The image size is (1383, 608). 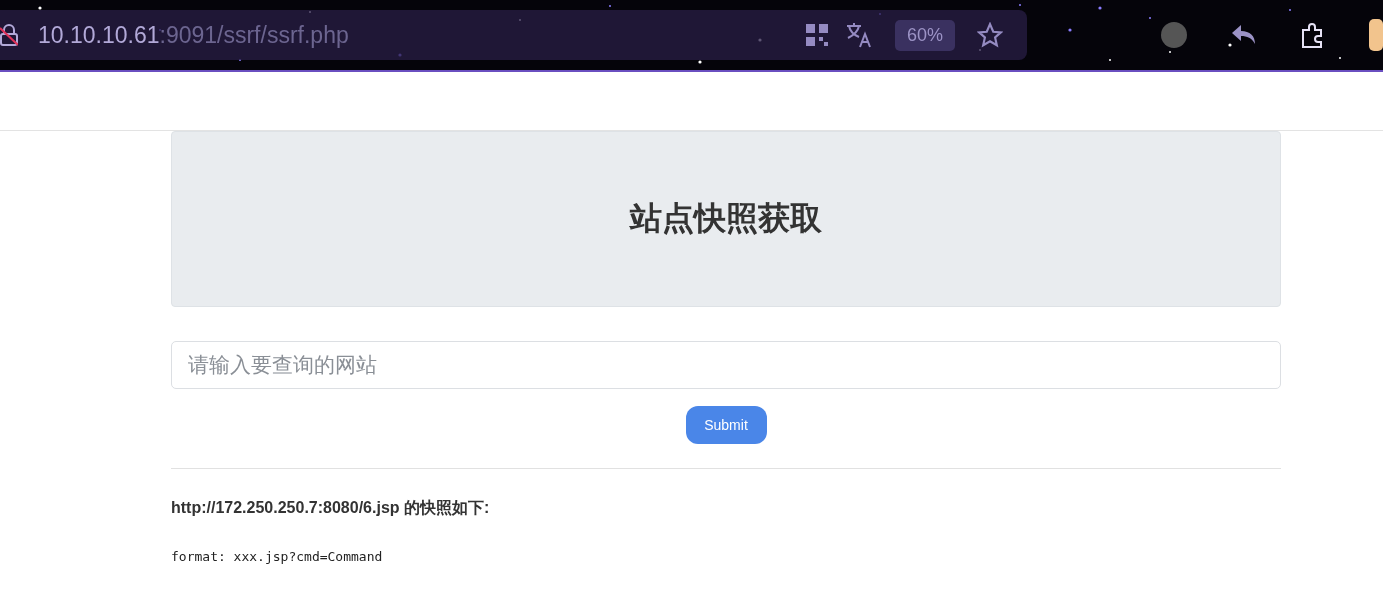 I want to click on undo-arrow-icon, so click(x=1244, y=35).